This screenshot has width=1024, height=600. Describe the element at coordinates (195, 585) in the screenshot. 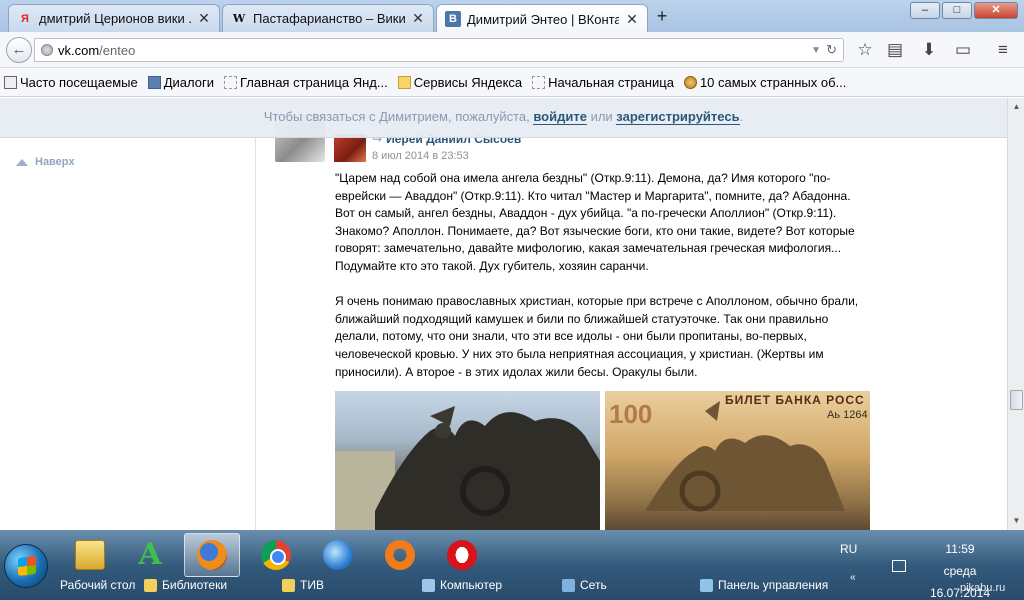

I see `toolbar-label: Библиотеки` at that location.